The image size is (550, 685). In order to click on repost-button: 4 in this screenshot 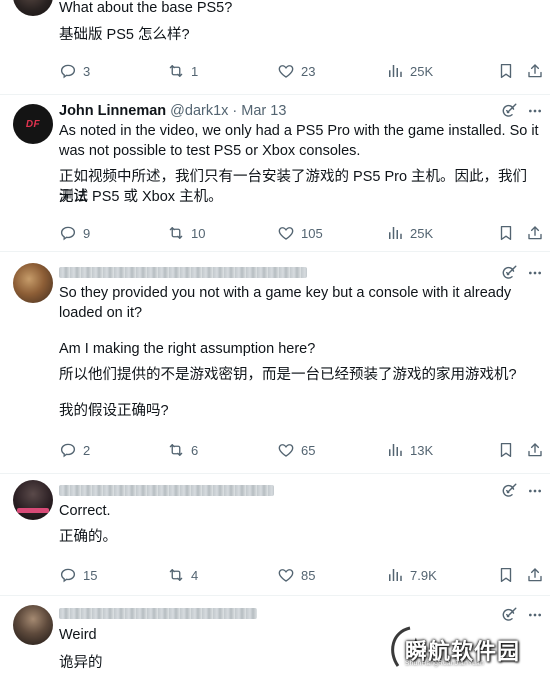, I will do `click(182, 575)`.